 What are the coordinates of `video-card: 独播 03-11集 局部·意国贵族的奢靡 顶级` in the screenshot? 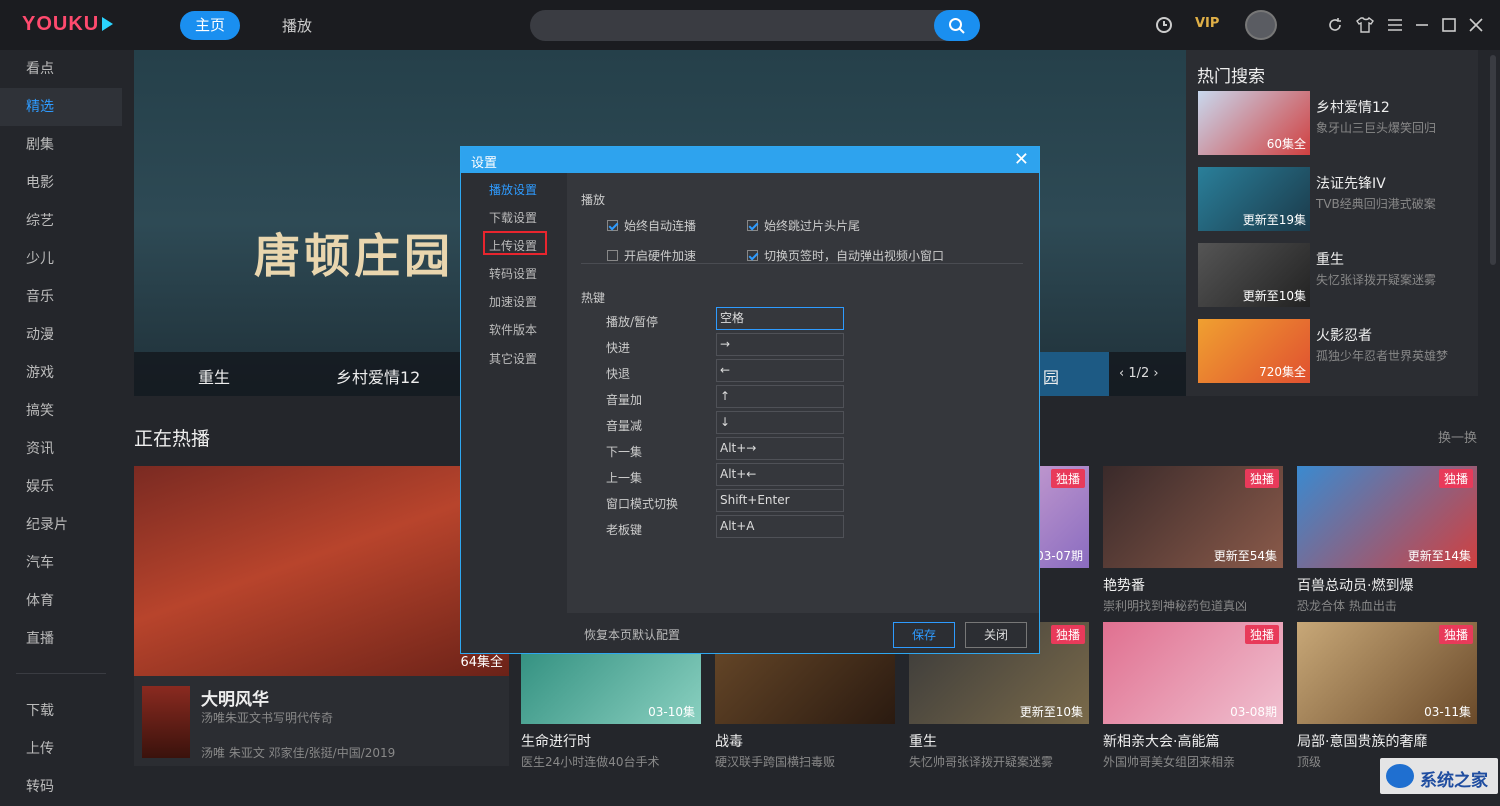 It's located at (1387, 696).